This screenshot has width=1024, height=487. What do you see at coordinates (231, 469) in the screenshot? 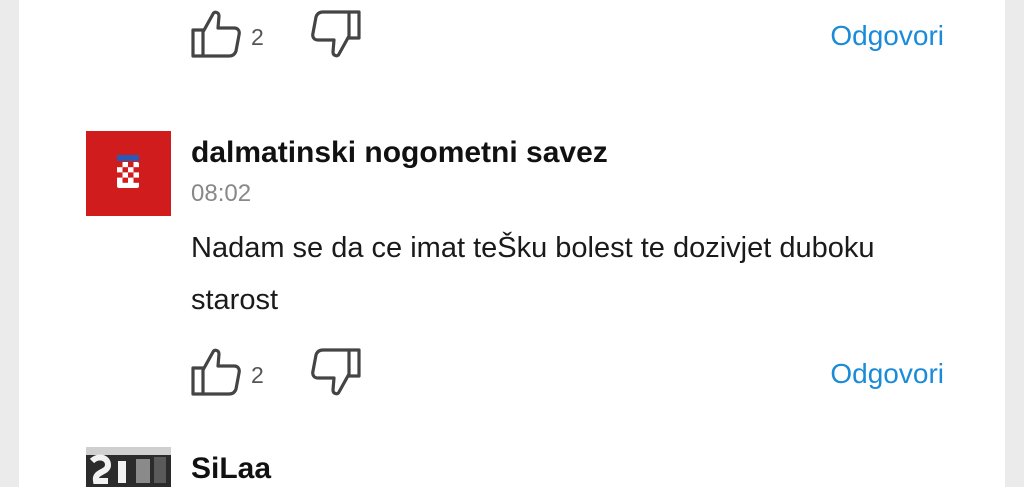
I see `comment-author: SiLaa` at bounding box center [231, 469].